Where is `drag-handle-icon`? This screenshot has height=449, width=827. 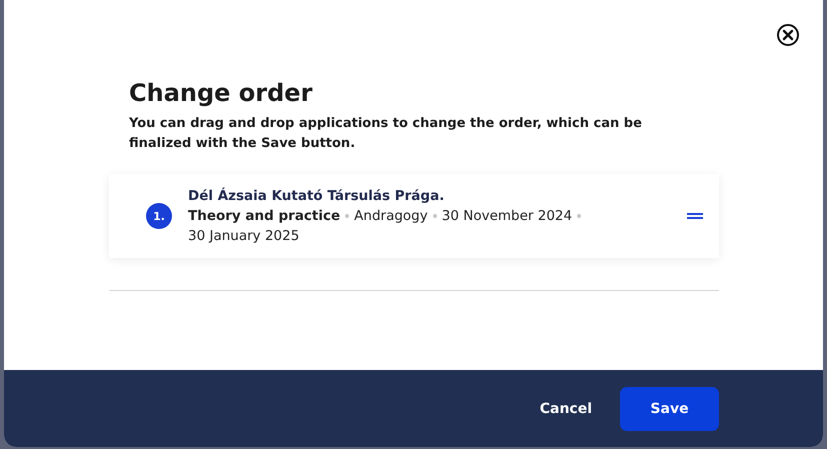
drag-handle-icon is located at coordinates (695, 216).